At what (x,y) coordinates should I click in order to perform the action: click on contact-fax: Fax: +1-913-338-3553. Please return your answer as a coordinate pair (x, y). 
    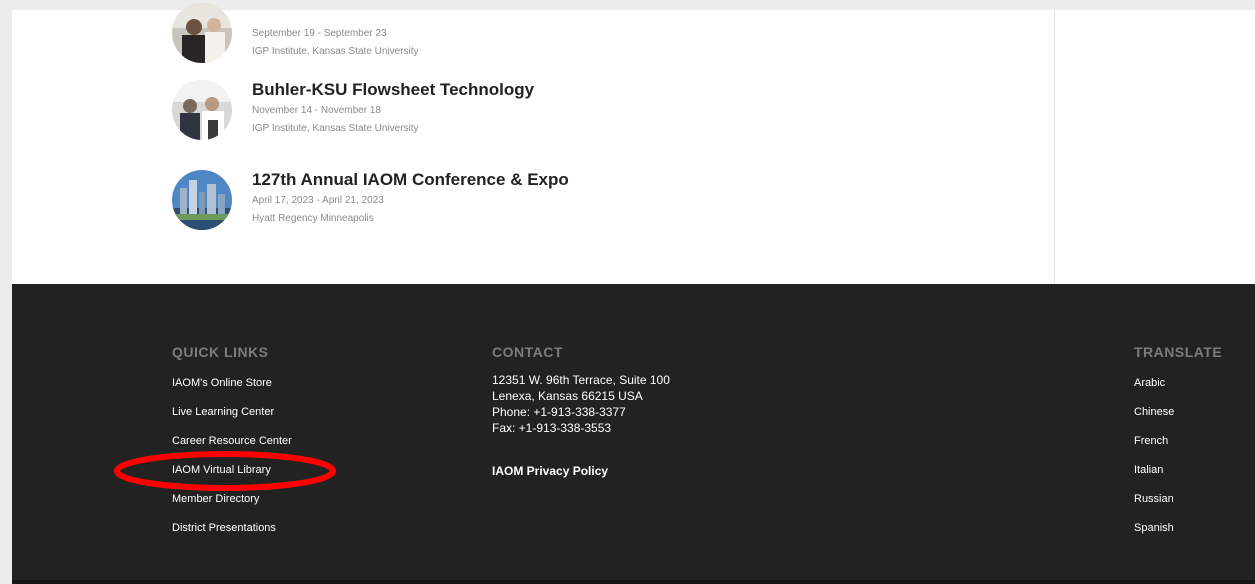
    Looking at the image, I should click on (552, 428).